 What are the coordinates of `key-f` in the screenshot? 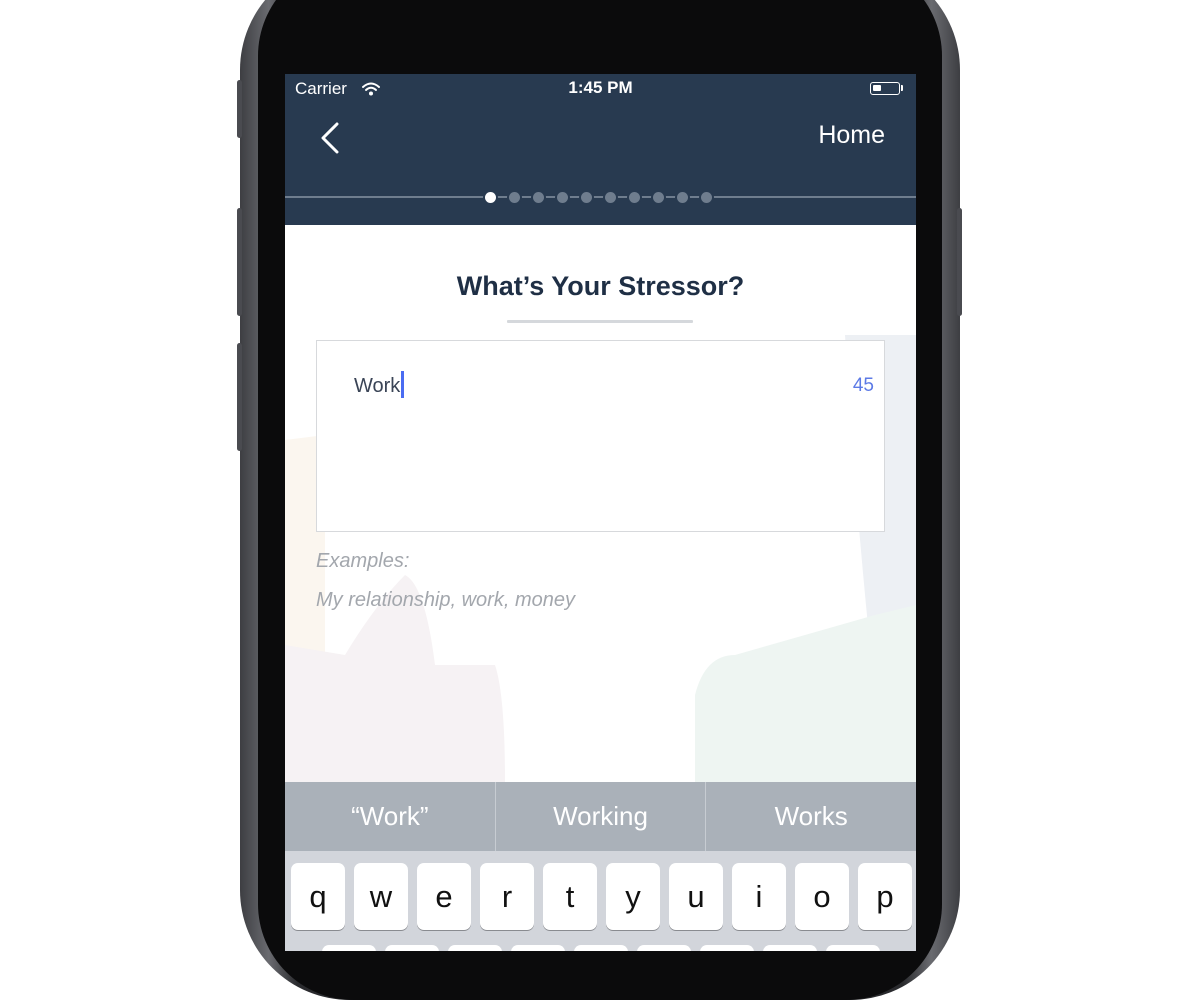 It's located at (538, 948).